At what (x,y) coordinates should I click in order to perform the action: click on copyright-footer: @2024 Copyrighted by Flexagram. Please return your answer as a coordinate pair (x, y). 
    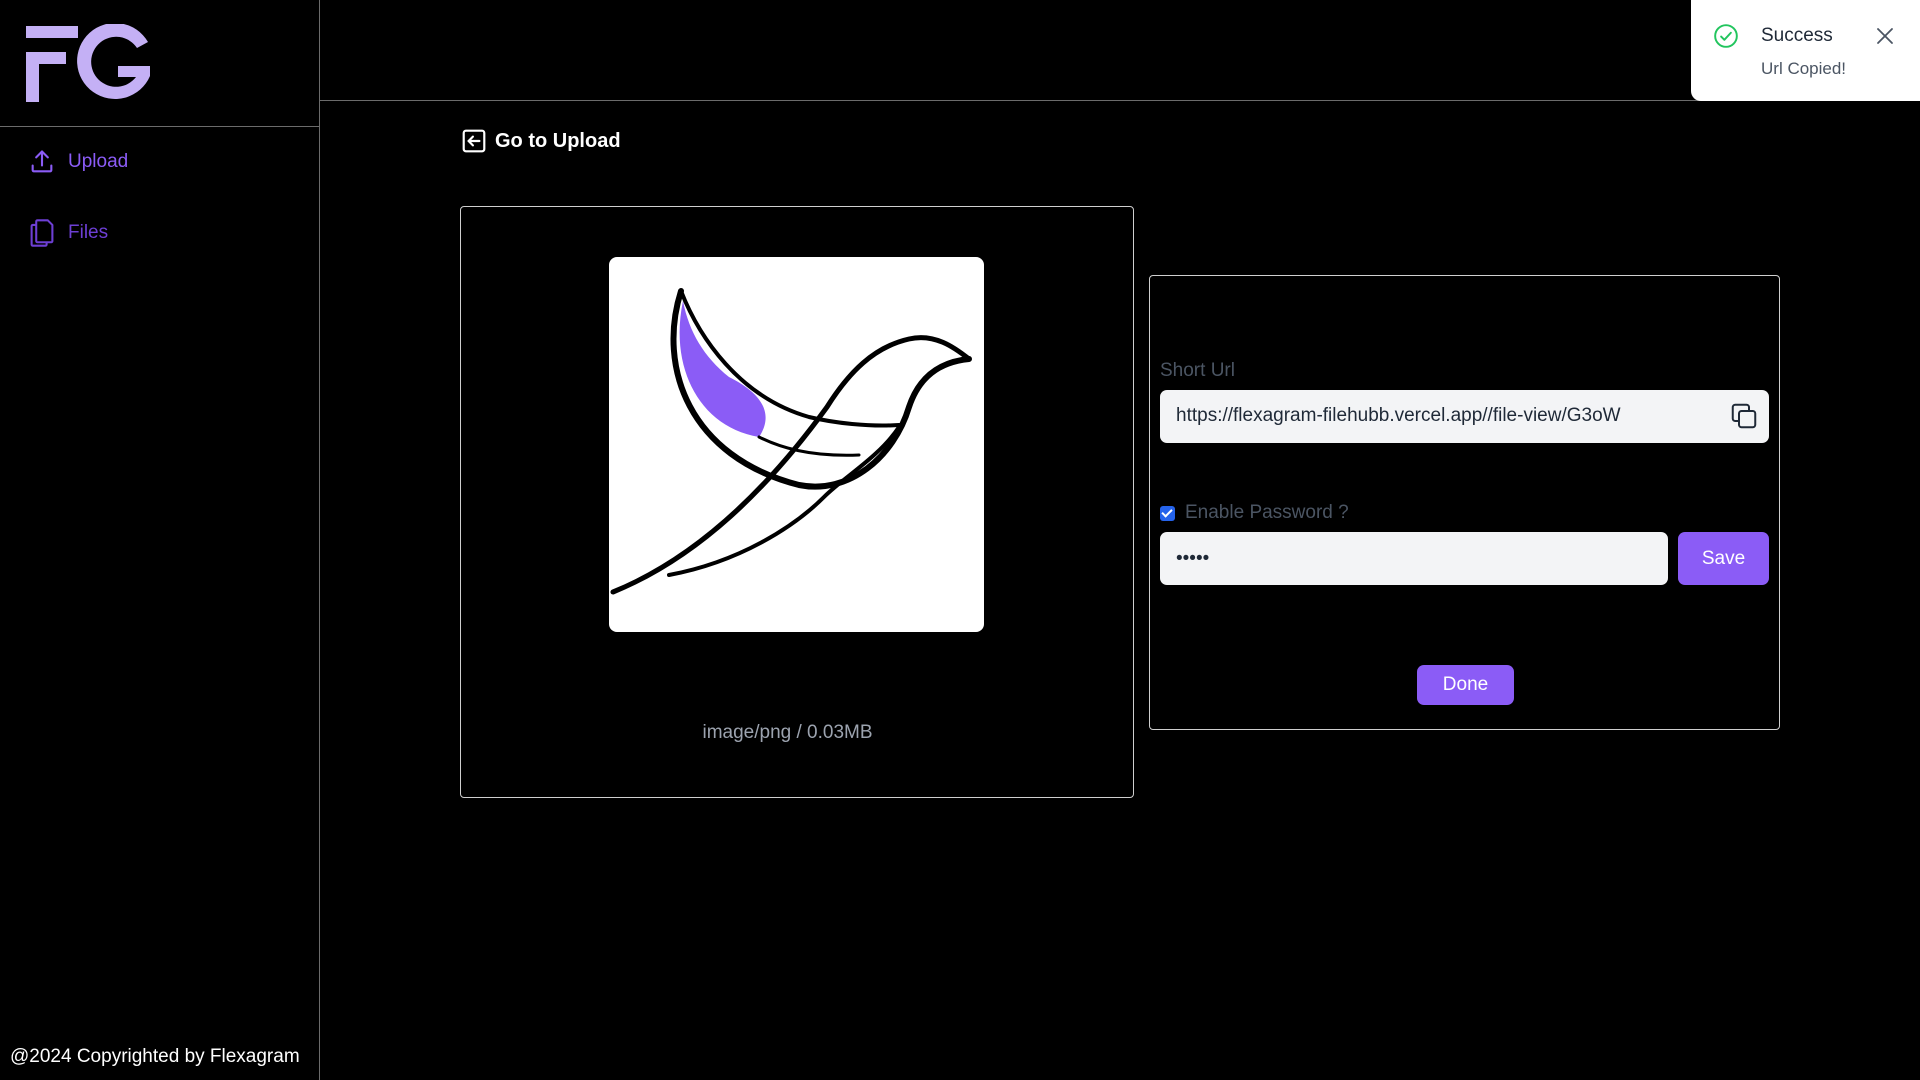
    Looking at the image, I should click on (155, 1056).